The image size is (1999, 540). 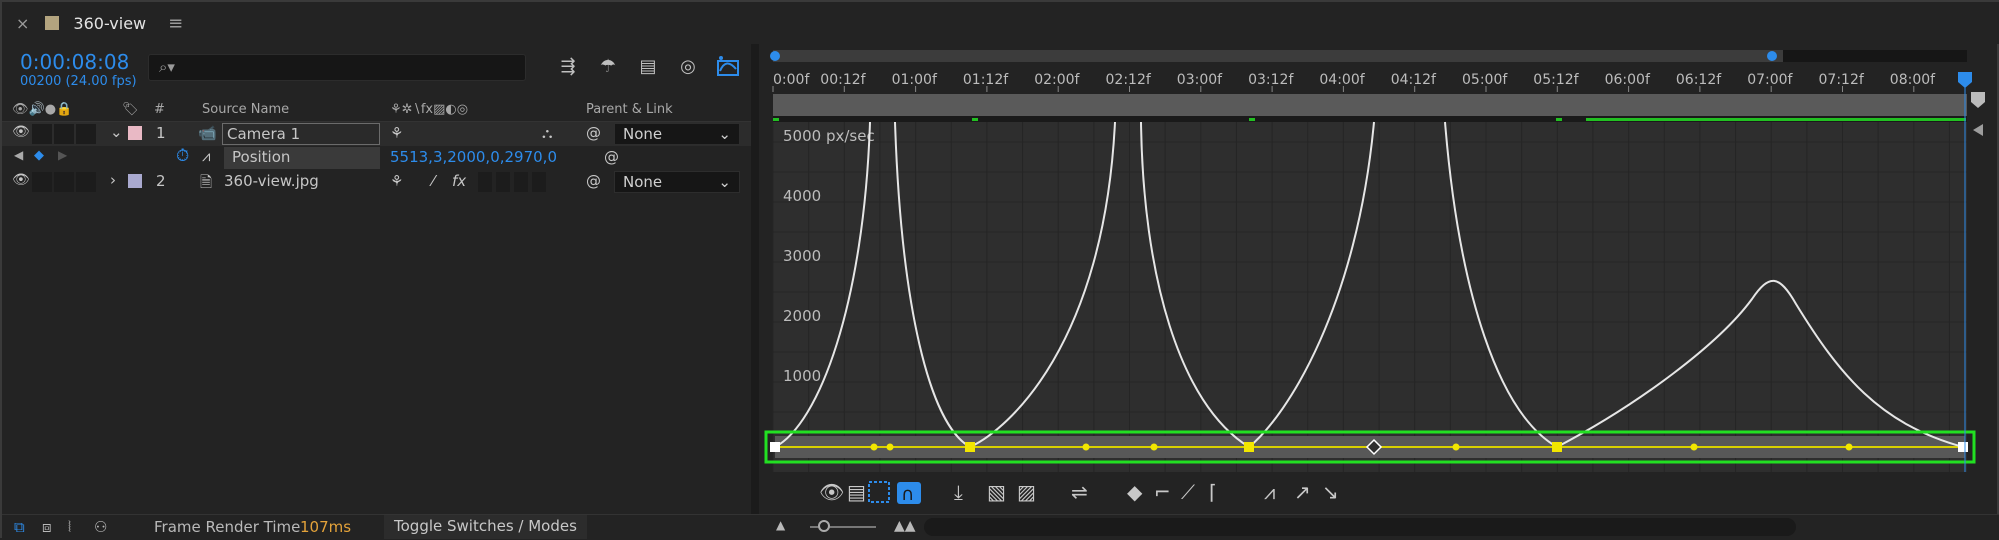 What do you see at coordinates (1913, 80) in the screenshot?
I see `ruler-tick-label: 08:00f` at bounding box center [1913, 80].